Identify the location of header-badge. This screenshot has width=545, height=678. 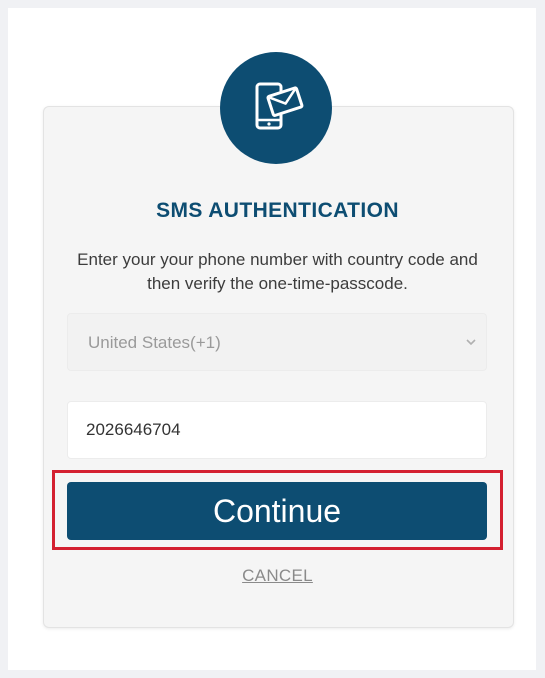
(276, 108).